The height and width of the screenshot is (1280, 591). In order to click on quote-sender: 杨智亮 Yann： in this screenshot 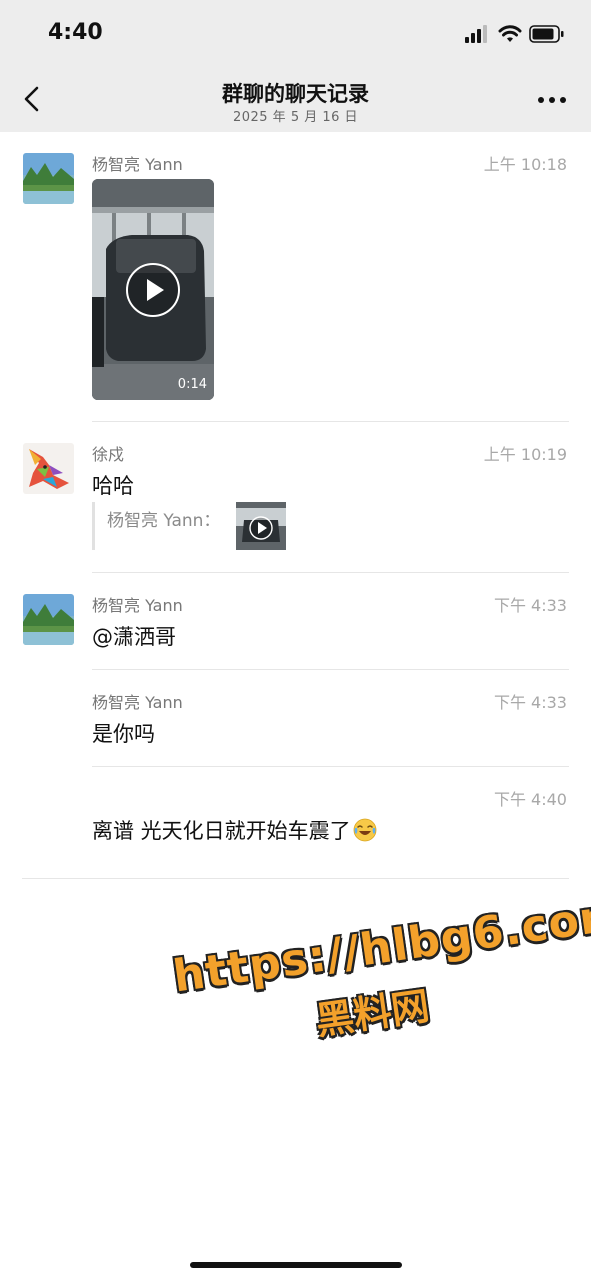, I will do `click(164, 521)`.